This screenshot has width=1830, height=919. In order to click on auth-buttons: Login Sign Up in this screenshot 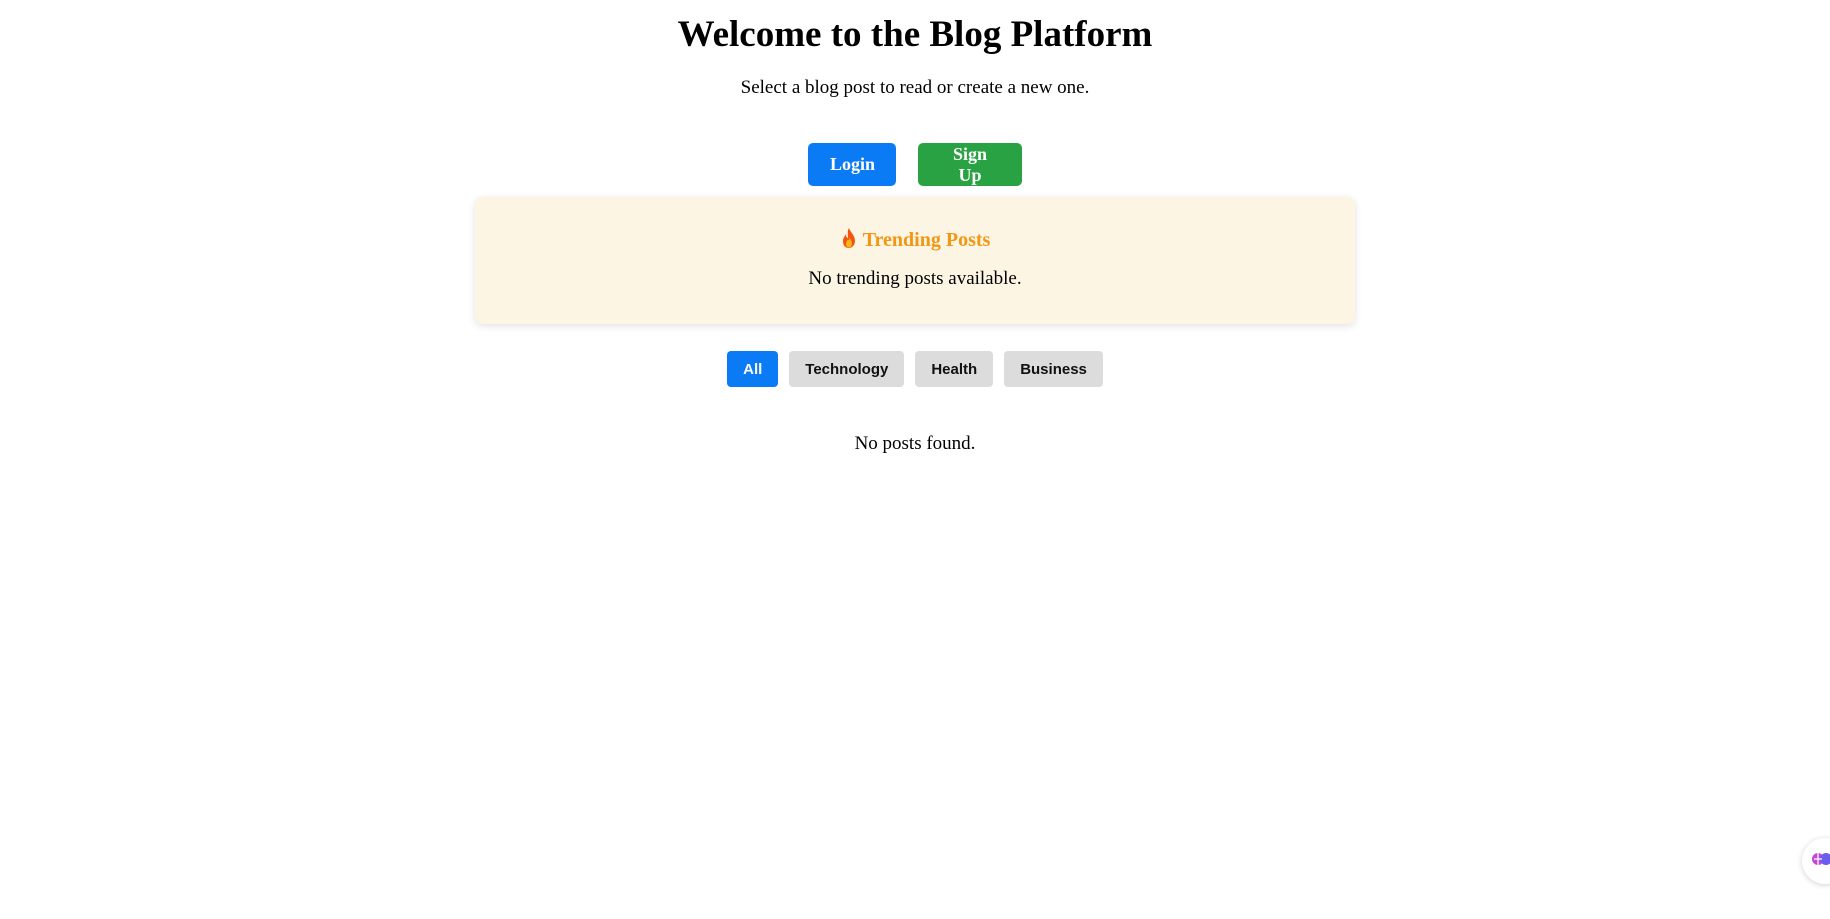, I will do `click(915, 164)`.